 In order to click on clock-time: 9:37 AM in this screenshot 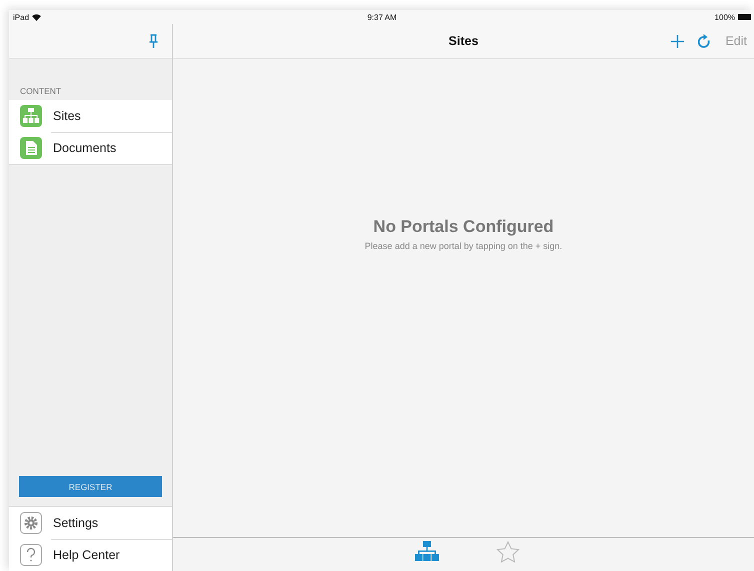, I will do `click(382, 17)`.